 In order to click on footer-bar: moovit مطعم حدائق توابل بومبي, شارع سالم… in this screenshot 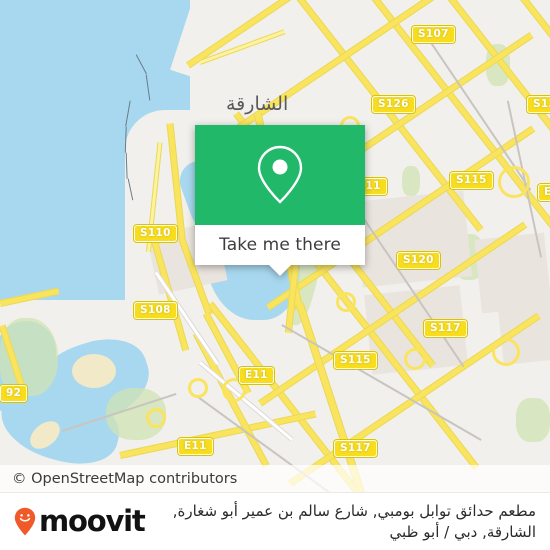, I will do `click(275, 521)`.